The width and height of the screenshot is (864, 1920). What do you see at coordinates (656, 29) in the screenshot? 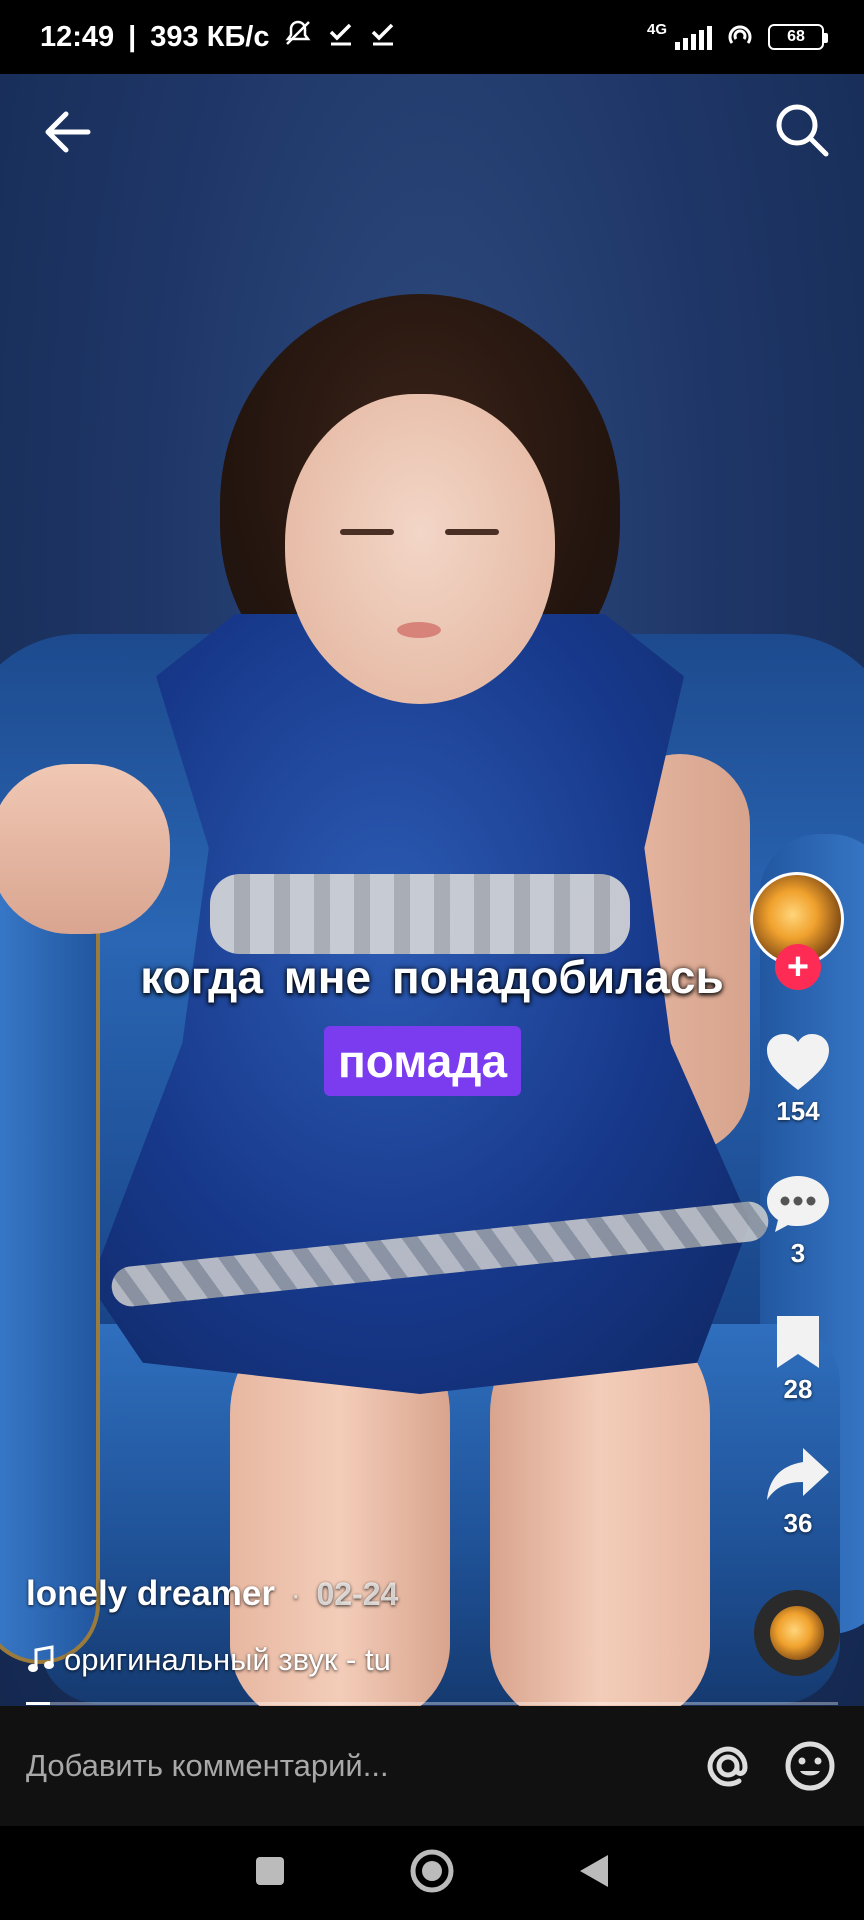
I see `network-type: 4G` at bounding box center [656, 29].